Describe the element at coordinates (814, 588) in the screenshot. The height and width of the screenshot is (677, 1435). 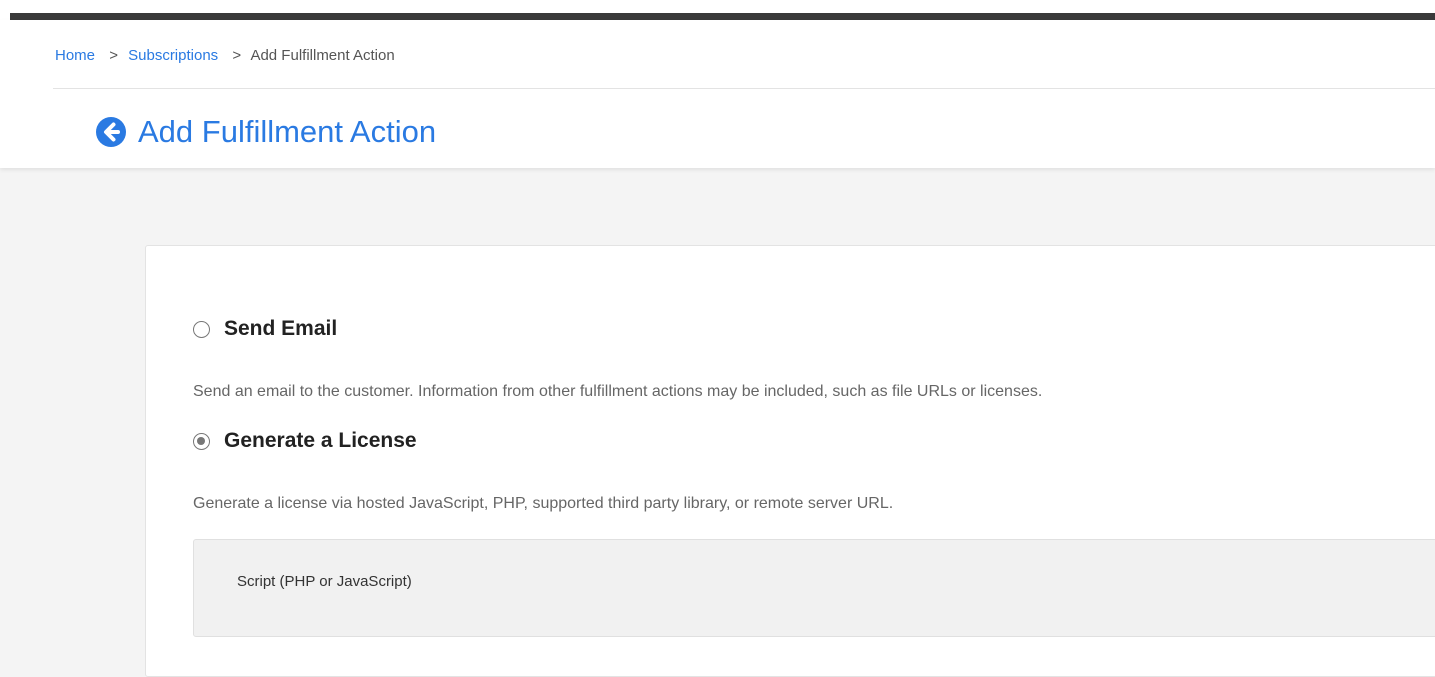
I see `license-script-option: Script (PHP or JavaScript)` at that location.